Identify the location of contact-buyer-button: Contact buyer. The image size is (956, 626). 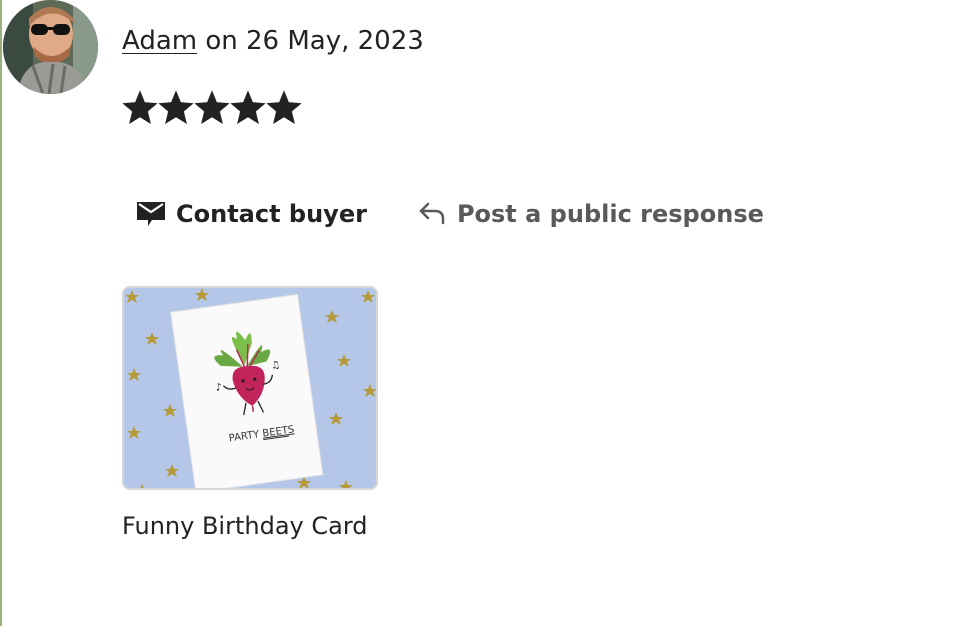
(251, 214).